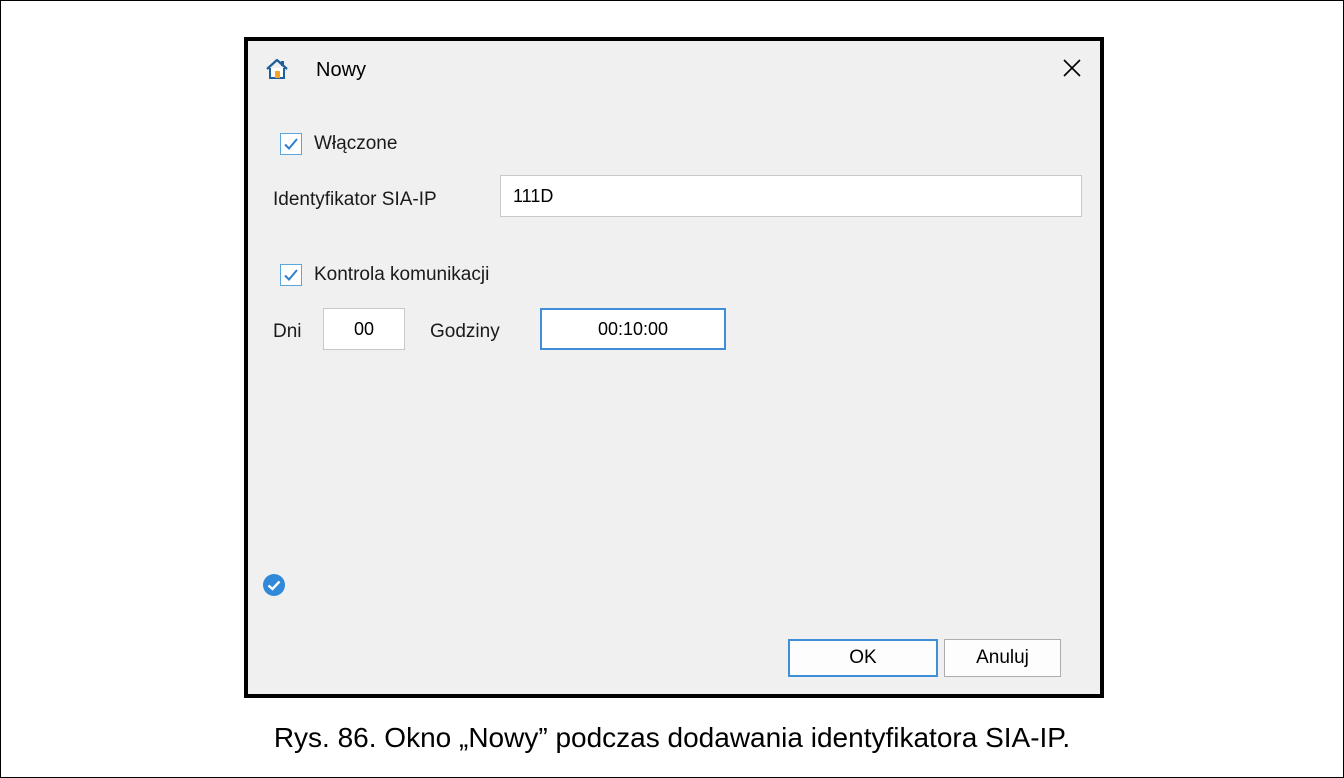 Image resolution: width=1344 pixels, height=778 pixels. I want to click on cancel-button-label: Anuluj, so click(1002, 657).